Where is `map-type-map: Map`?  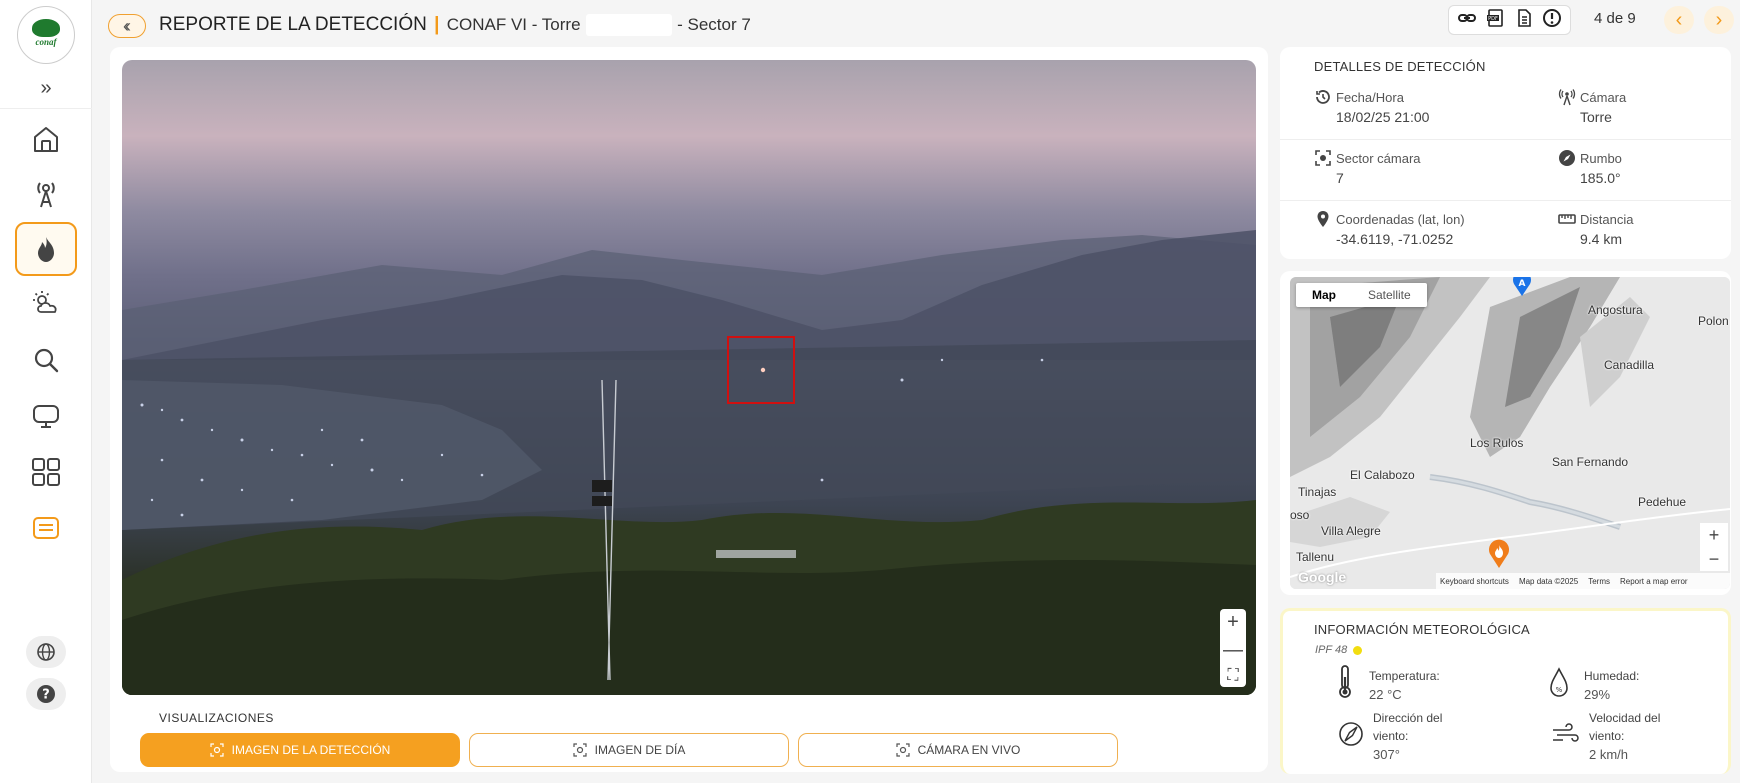 map-type-map: Map is located at coordinates (1324, 295).